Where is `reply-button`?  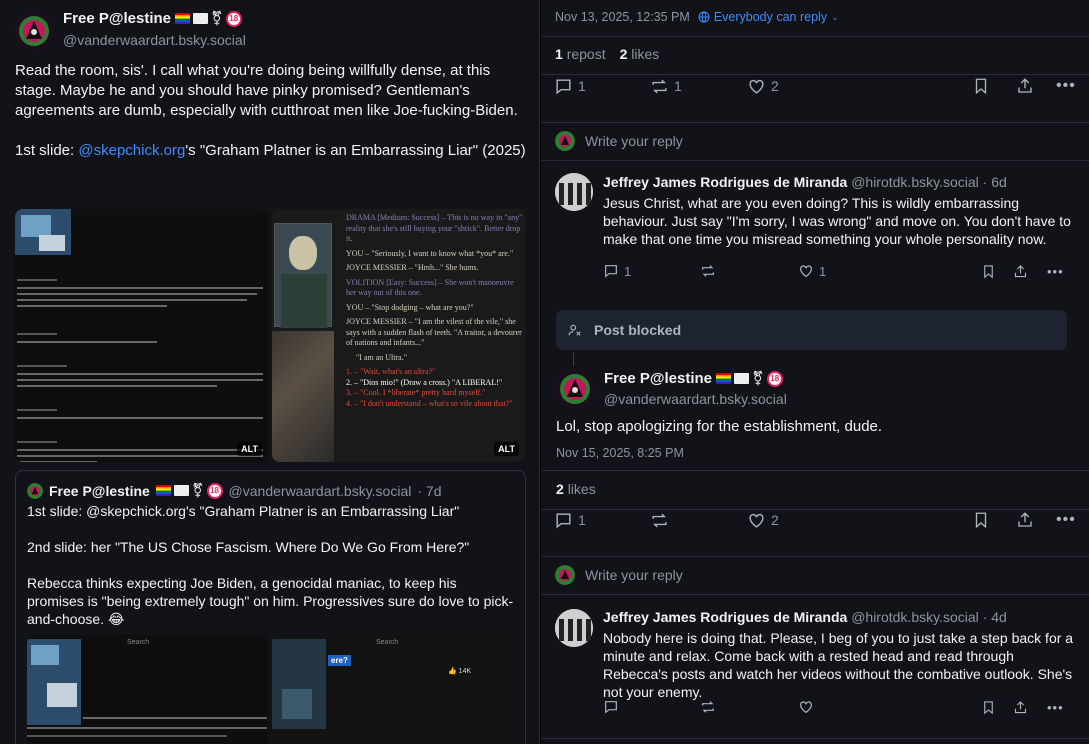 reply-button is located at coordinates (611, 707).